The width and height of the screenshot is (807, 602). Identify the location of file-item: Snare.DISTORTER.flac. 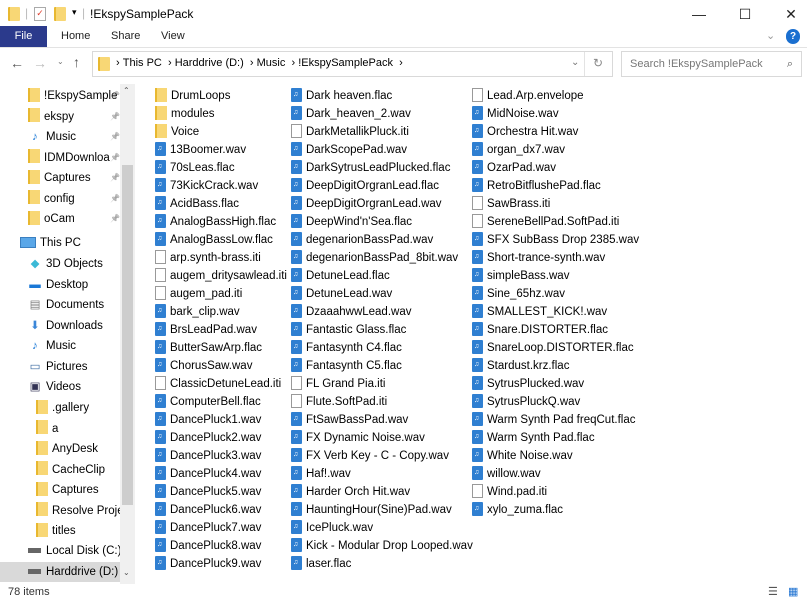
(540, 329).